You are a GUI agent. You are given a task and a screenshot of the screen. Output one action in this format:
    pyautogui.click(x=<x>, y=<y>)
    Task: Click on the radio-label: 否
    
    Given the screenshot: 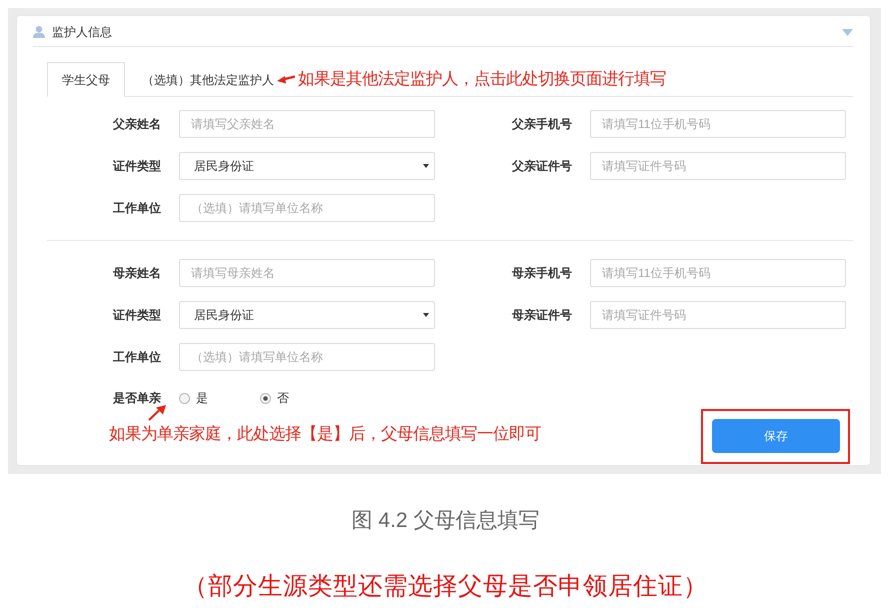 What is the action you would take?
    pyautogui.click(x=283, y=398)
    